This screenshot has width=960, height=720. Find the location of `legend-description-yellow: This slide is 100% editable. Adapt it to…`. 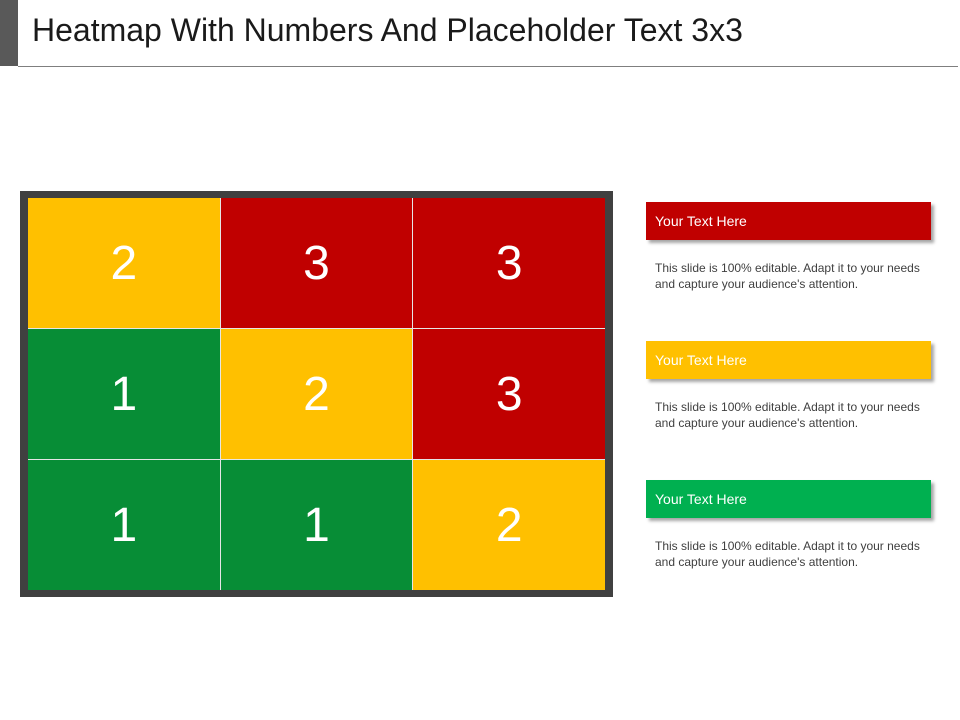

legend-description-yellow: This slide is 100% editable. Adapt it to… is located at coordinates (787, 415).